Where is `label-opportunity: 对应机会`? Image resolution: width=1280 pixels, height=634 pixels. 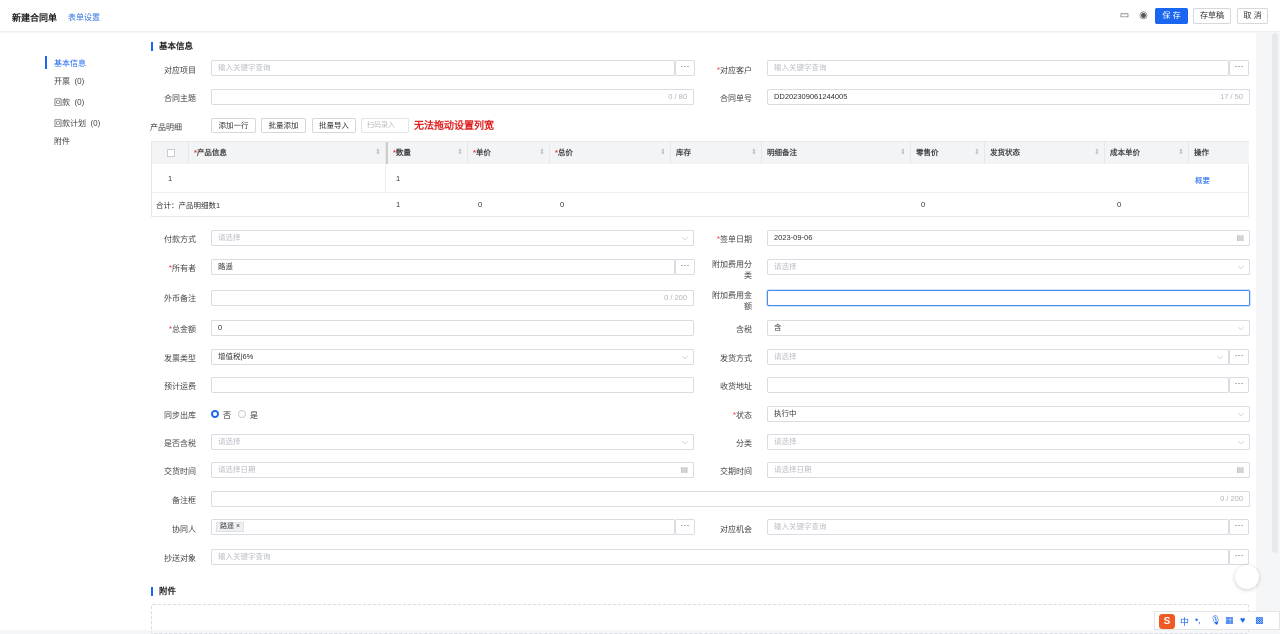
label-opportunity: 对应机会 is located at coordinates (736, 529).